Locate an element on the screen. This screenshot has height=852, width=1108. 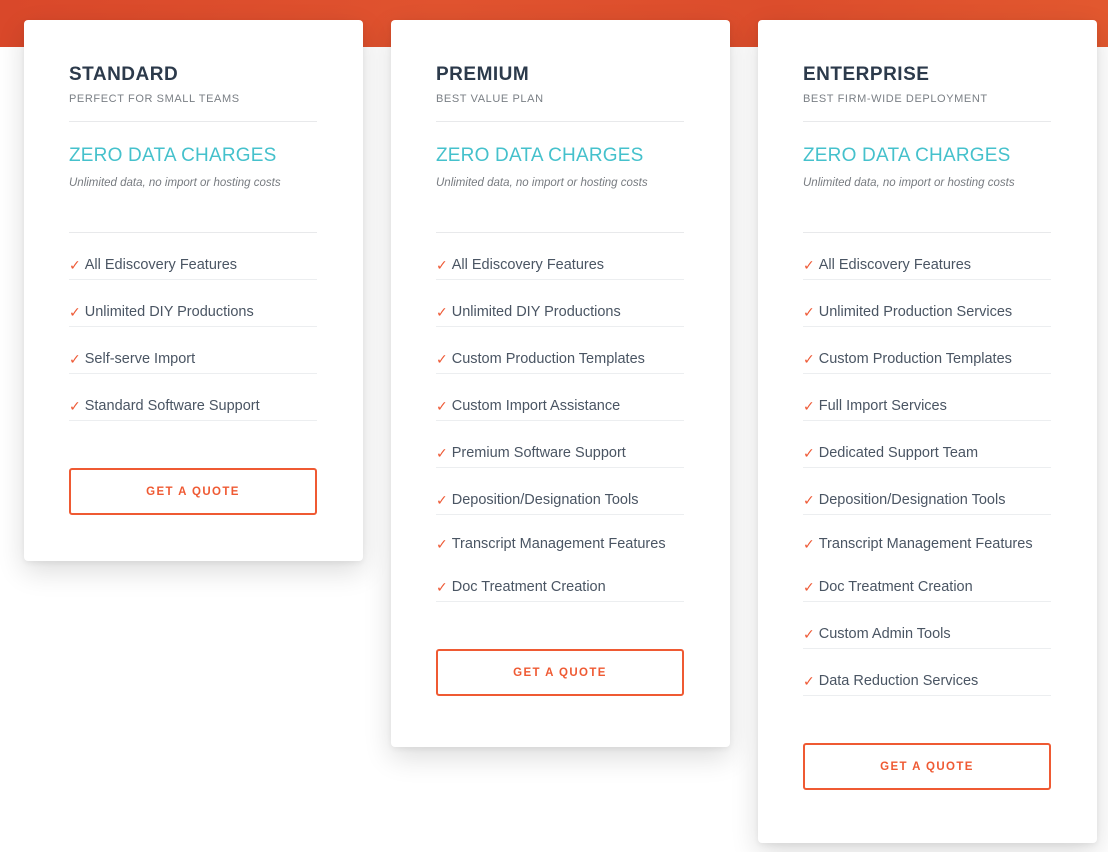
feature-label: Standard Software Support is located at coordinates (172, 406).